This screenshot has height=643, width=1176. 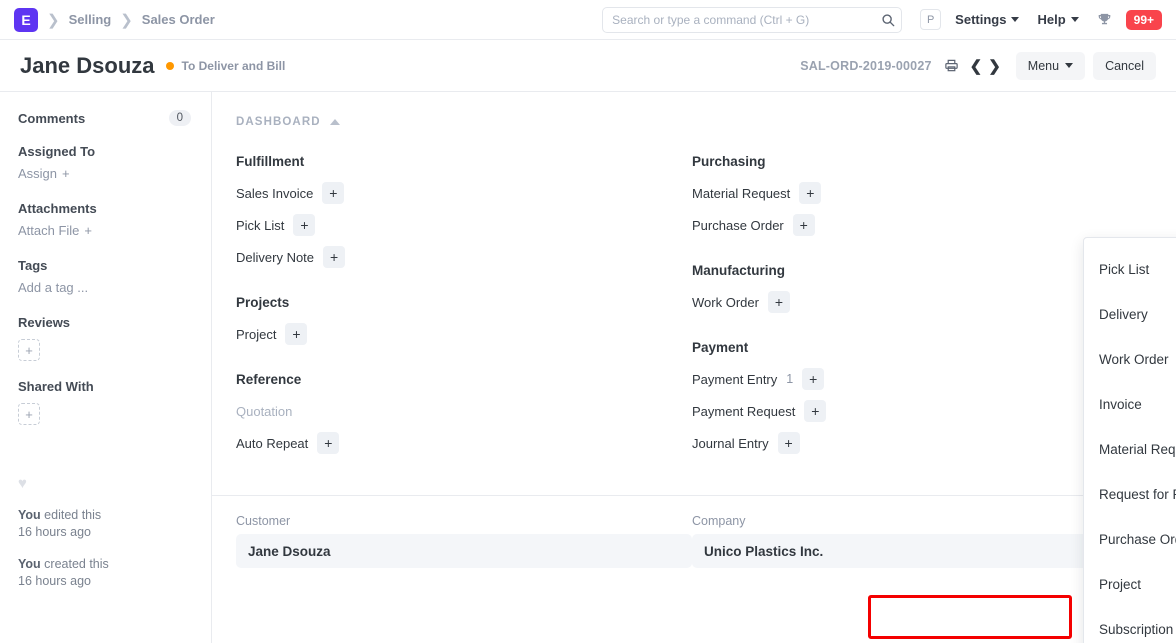 What do you see at coordinates (104, 524) in the screenshot?
I see `activity-edited: You edited this 16 hours ago` at bounding box center [104, 524].